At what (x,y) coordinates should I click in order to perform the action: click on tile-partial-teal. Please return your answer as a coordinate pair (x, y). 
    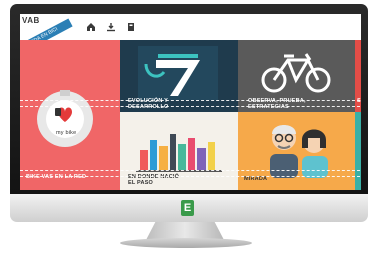
    Looking at the image, I should click on (358, 151).